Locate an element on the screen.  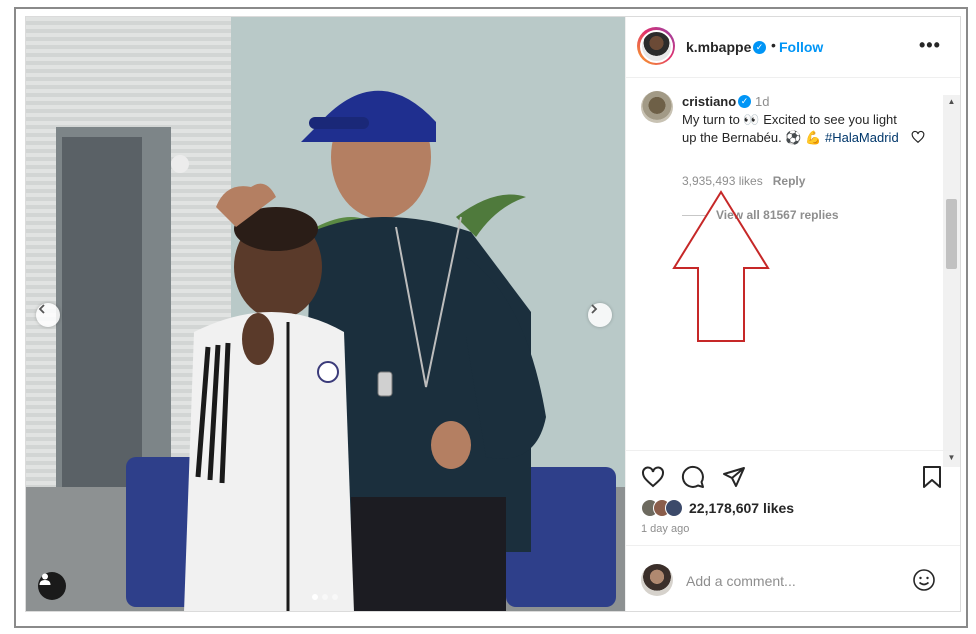
commenter-username: cristiano is located at coordinates (709, 101).